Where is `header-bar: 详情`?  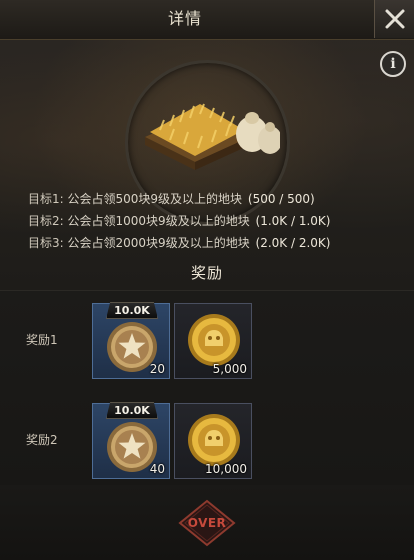
header-bar: 详情 is located at coordinates (207, 20).